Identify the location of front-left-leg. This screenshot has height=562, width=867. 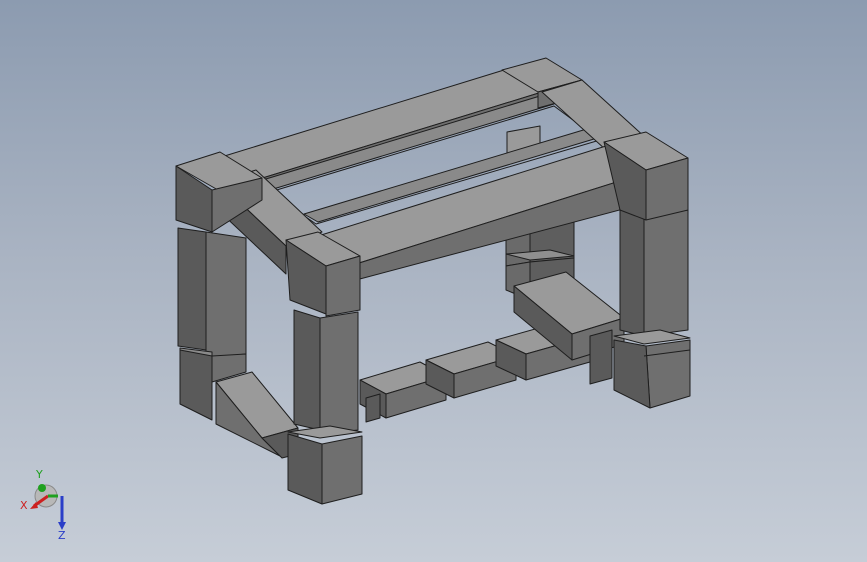
(324, 368).